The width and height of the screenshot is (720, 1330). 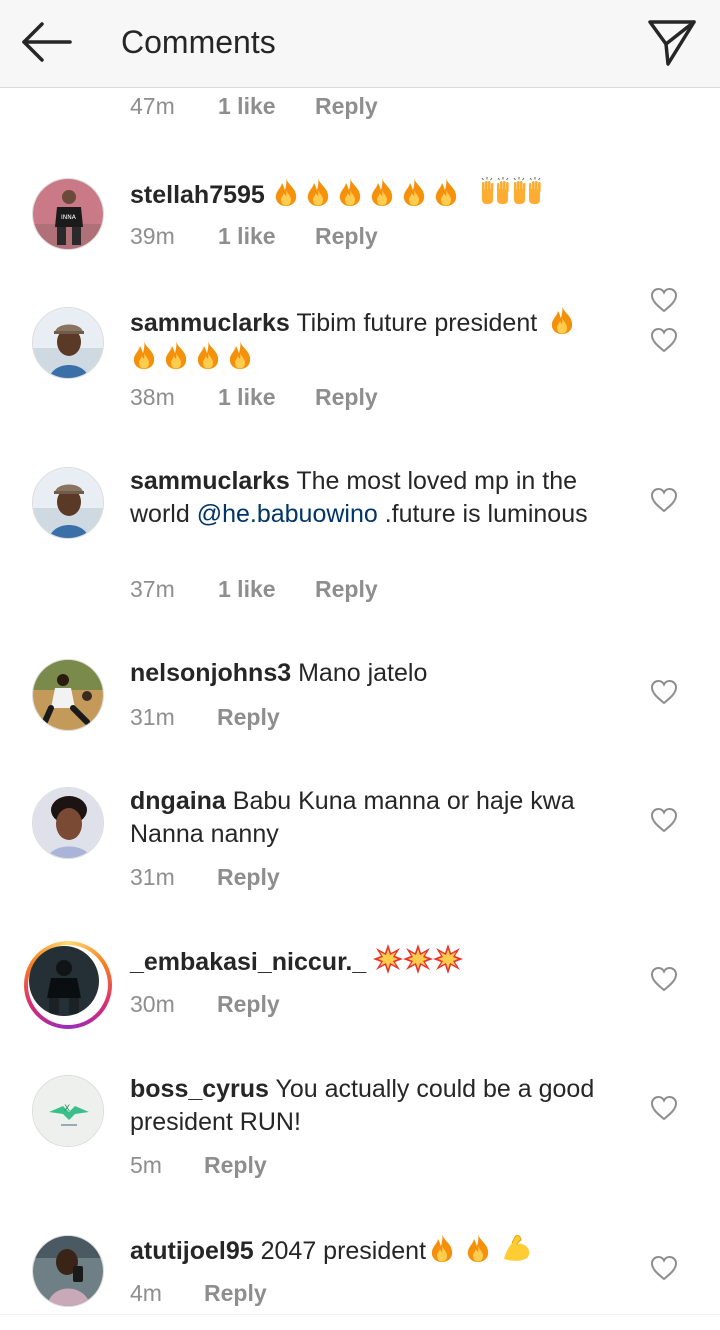 I want to click on comment-username: dngaina, so click(x=178, y=801).